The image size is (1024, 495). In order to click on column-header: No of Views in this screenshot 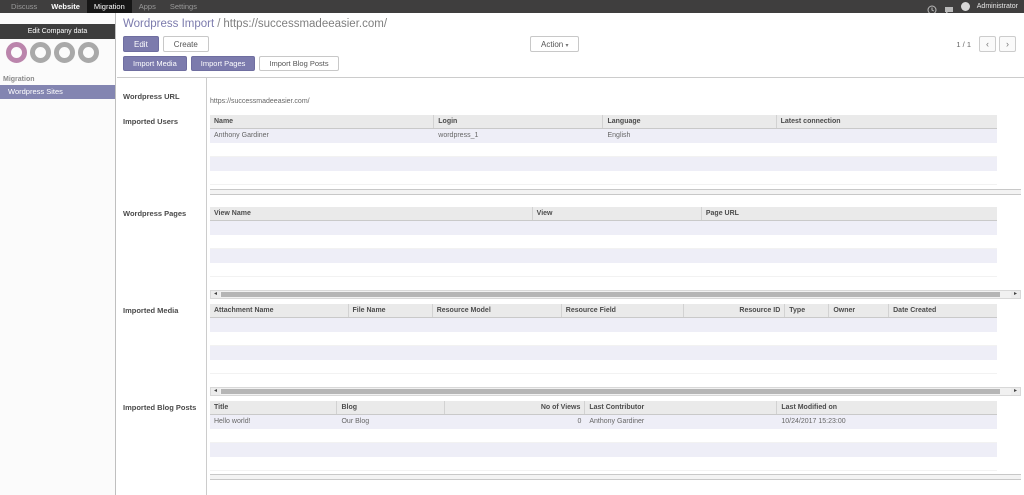, I will do `click(515, 407)`.